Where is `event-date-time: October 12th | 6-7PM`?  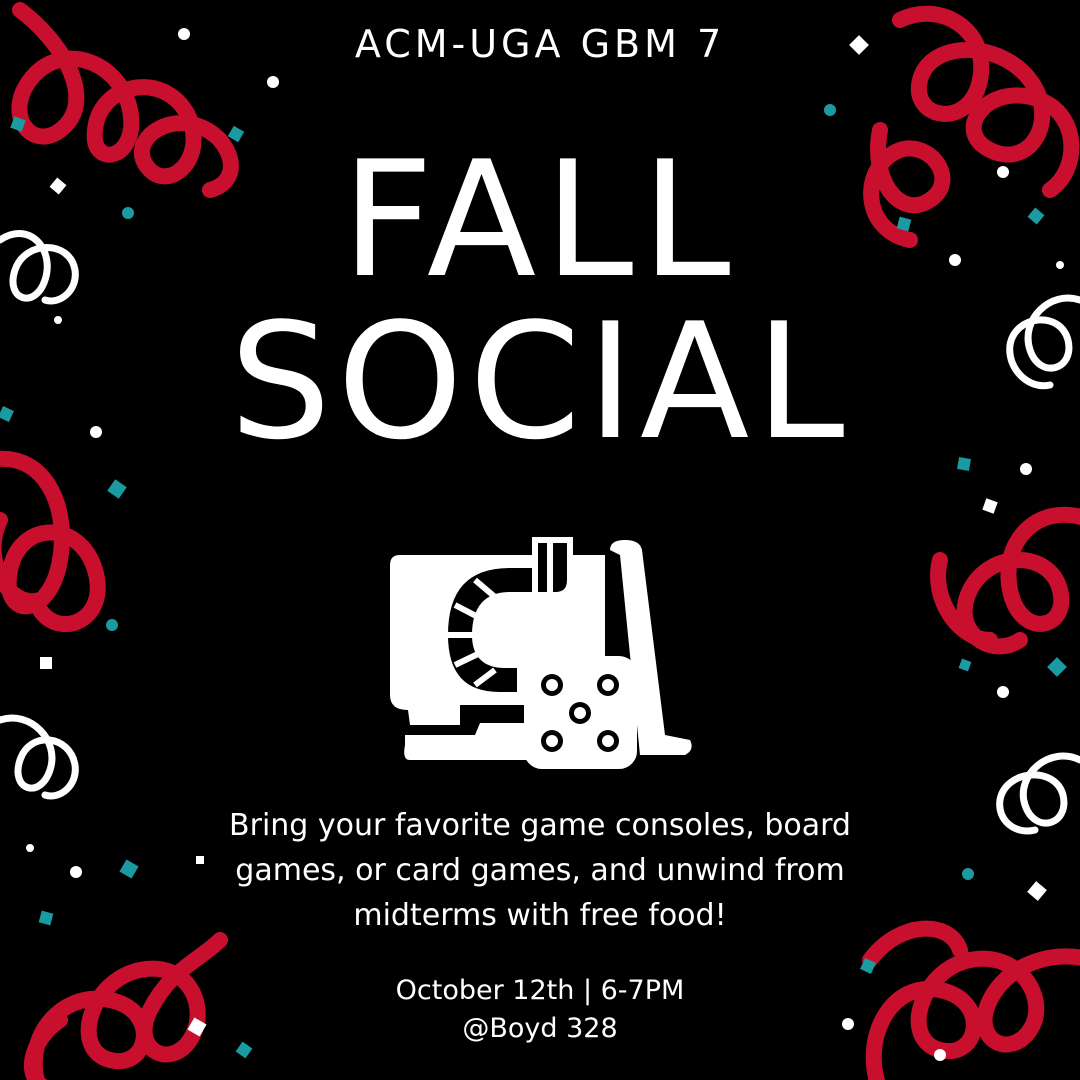 event-date-time: October 12th | 6-7PM is located at coordinates (540, 990).